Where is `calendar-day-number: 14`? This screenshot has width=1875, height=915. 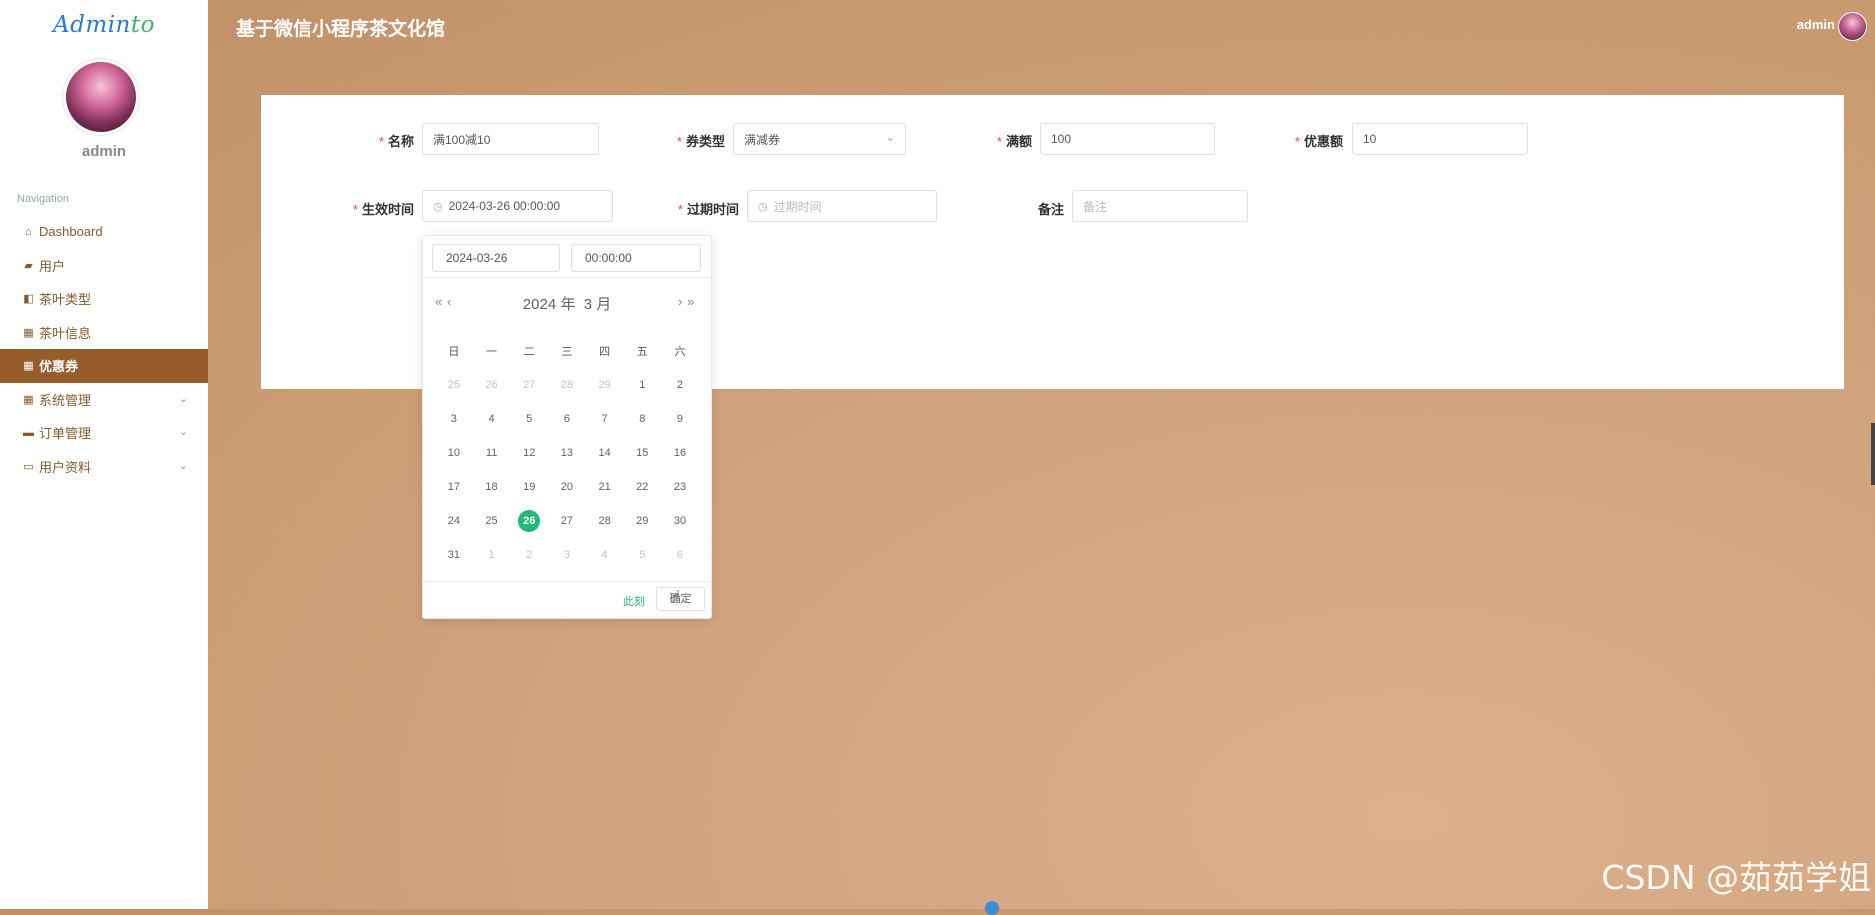 calendar-day-number: 14 is located at coordinates (604, 453).